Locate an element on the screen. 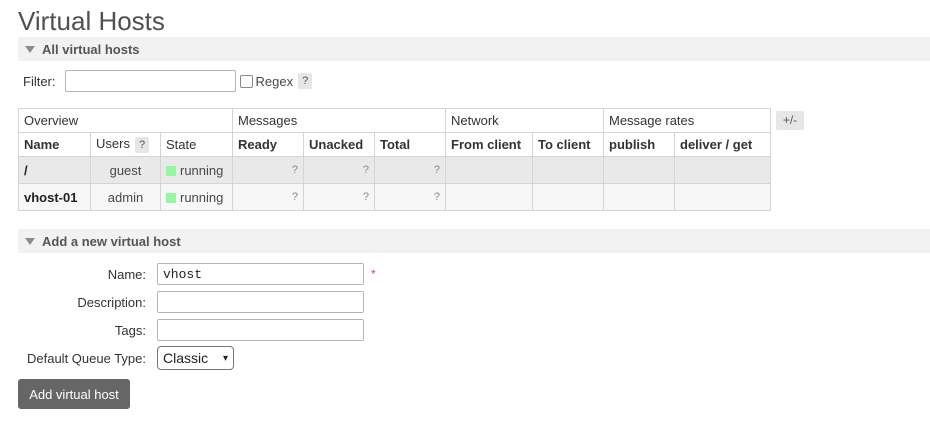  table-row: / guest running ? ? ? is located at coordinates (394, 170).